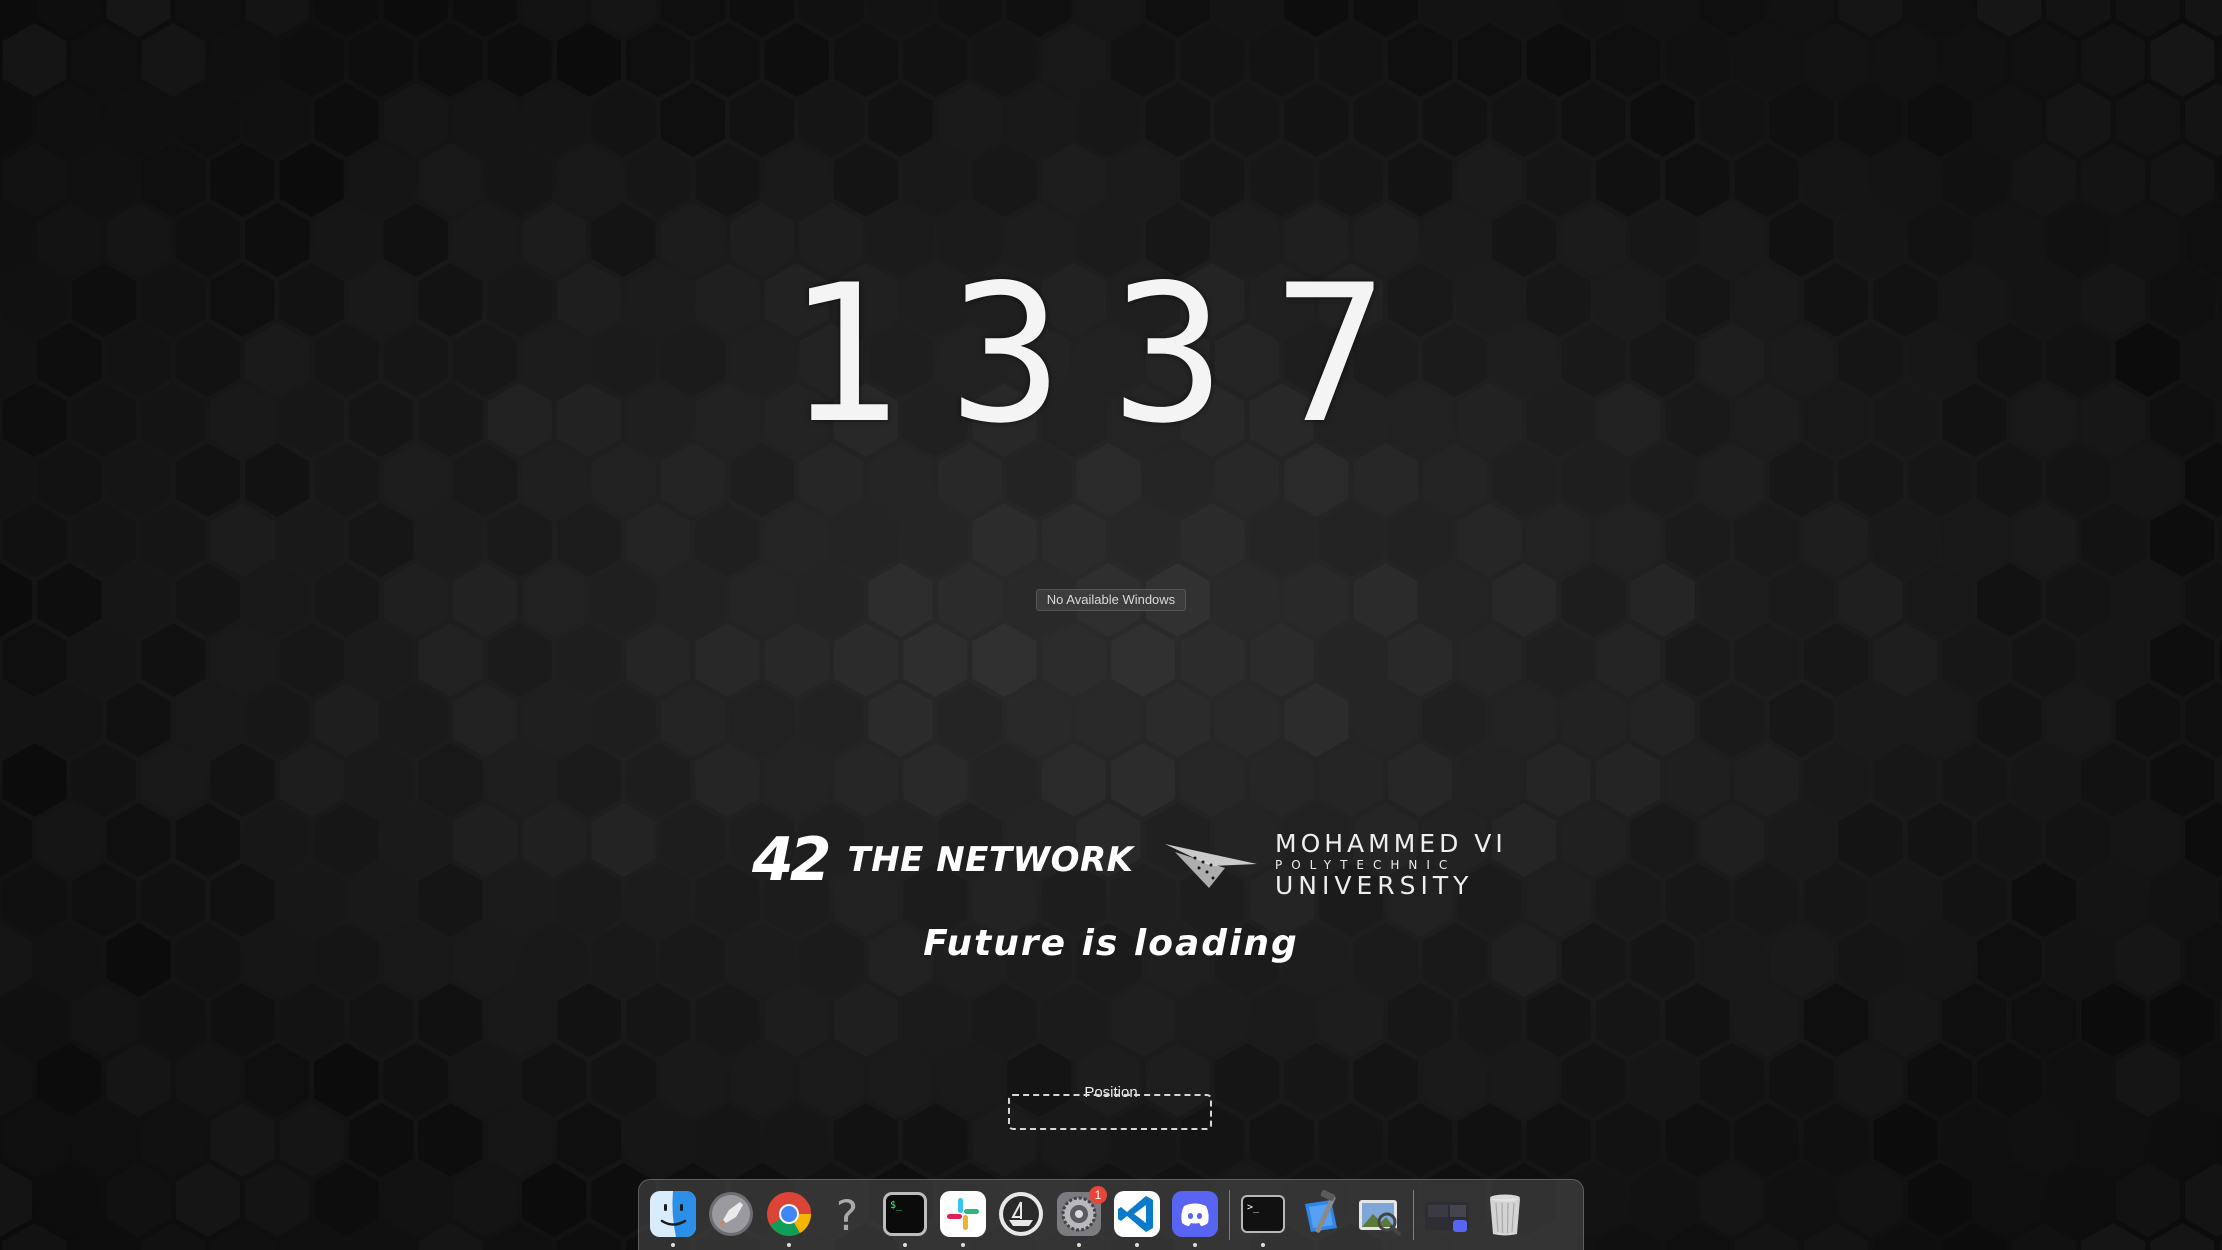 The height and width of the screenshot is (1250, 2222). Describe the element at coordinates (1366, 864) in the screenshot. I see `um6p-line2: POLYTECHNIC` at that location.